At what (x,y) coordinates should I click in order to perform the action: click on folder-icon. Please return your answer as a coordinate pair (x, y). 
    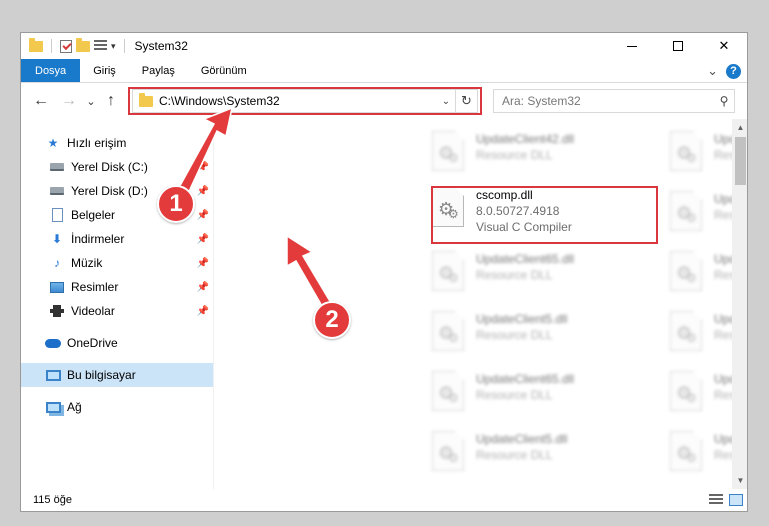
    Looking at the image, I should click on (36, 44).